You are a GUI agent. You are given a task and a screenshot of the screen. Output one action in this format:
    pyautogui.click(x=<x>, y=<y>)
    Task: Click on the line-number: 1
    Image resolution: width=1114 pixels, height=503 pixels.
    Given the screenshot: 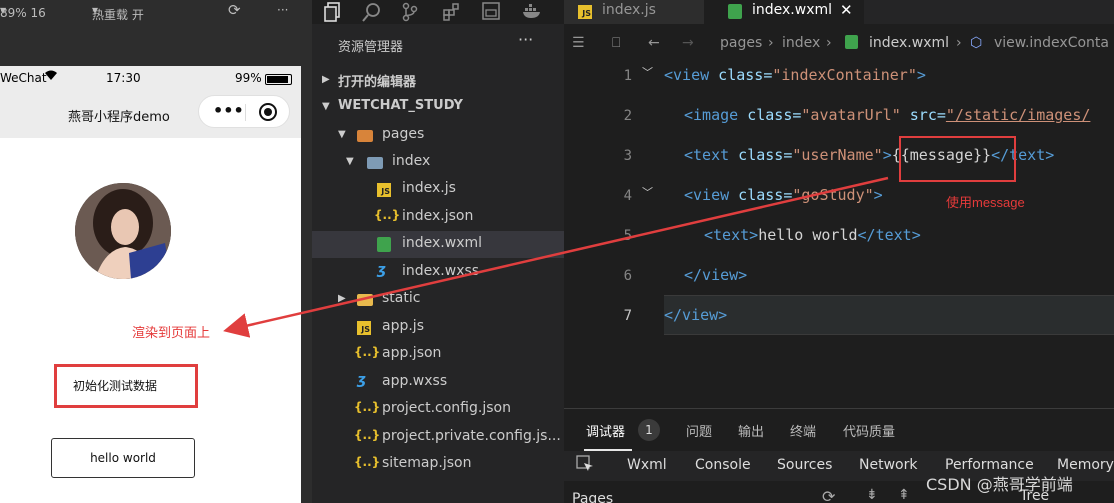 What is the action you would take?
    pyautogui.click(x=627, y=76)
    